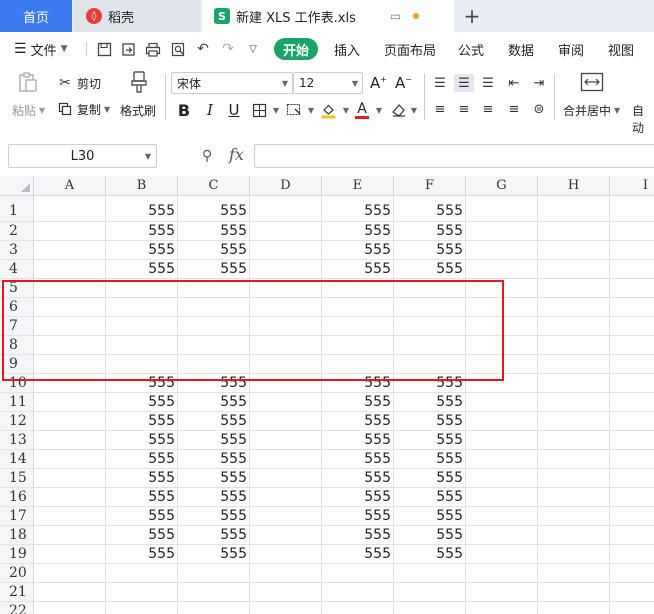 The width and height of the screenshot is (654, 614). I want to click on align-center-icon: ≡, so click(464, 109).